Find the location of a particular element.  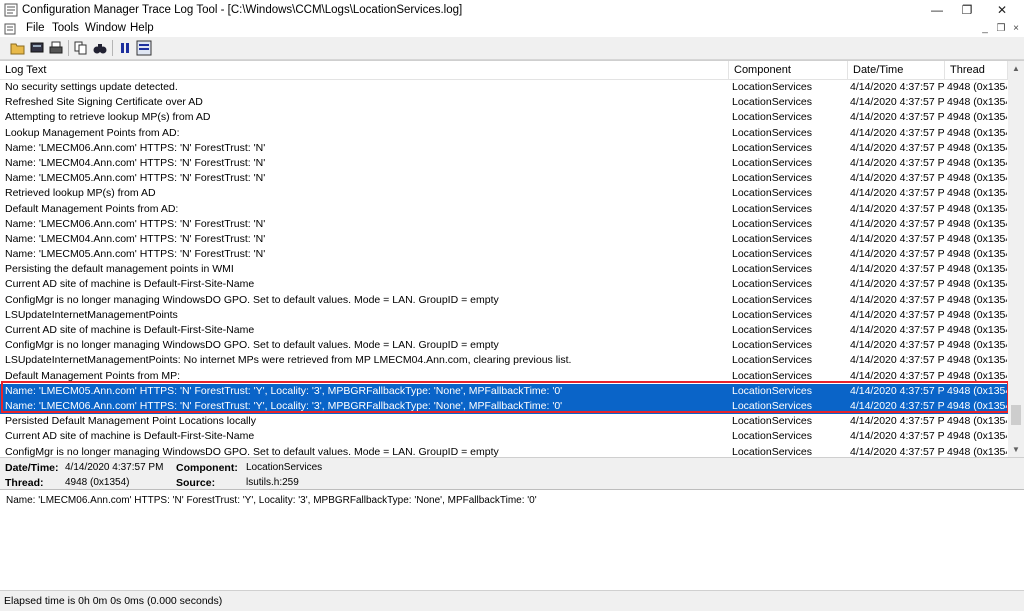

thread-value: 4948 (0x1354) is located at coordinates (97, 482).